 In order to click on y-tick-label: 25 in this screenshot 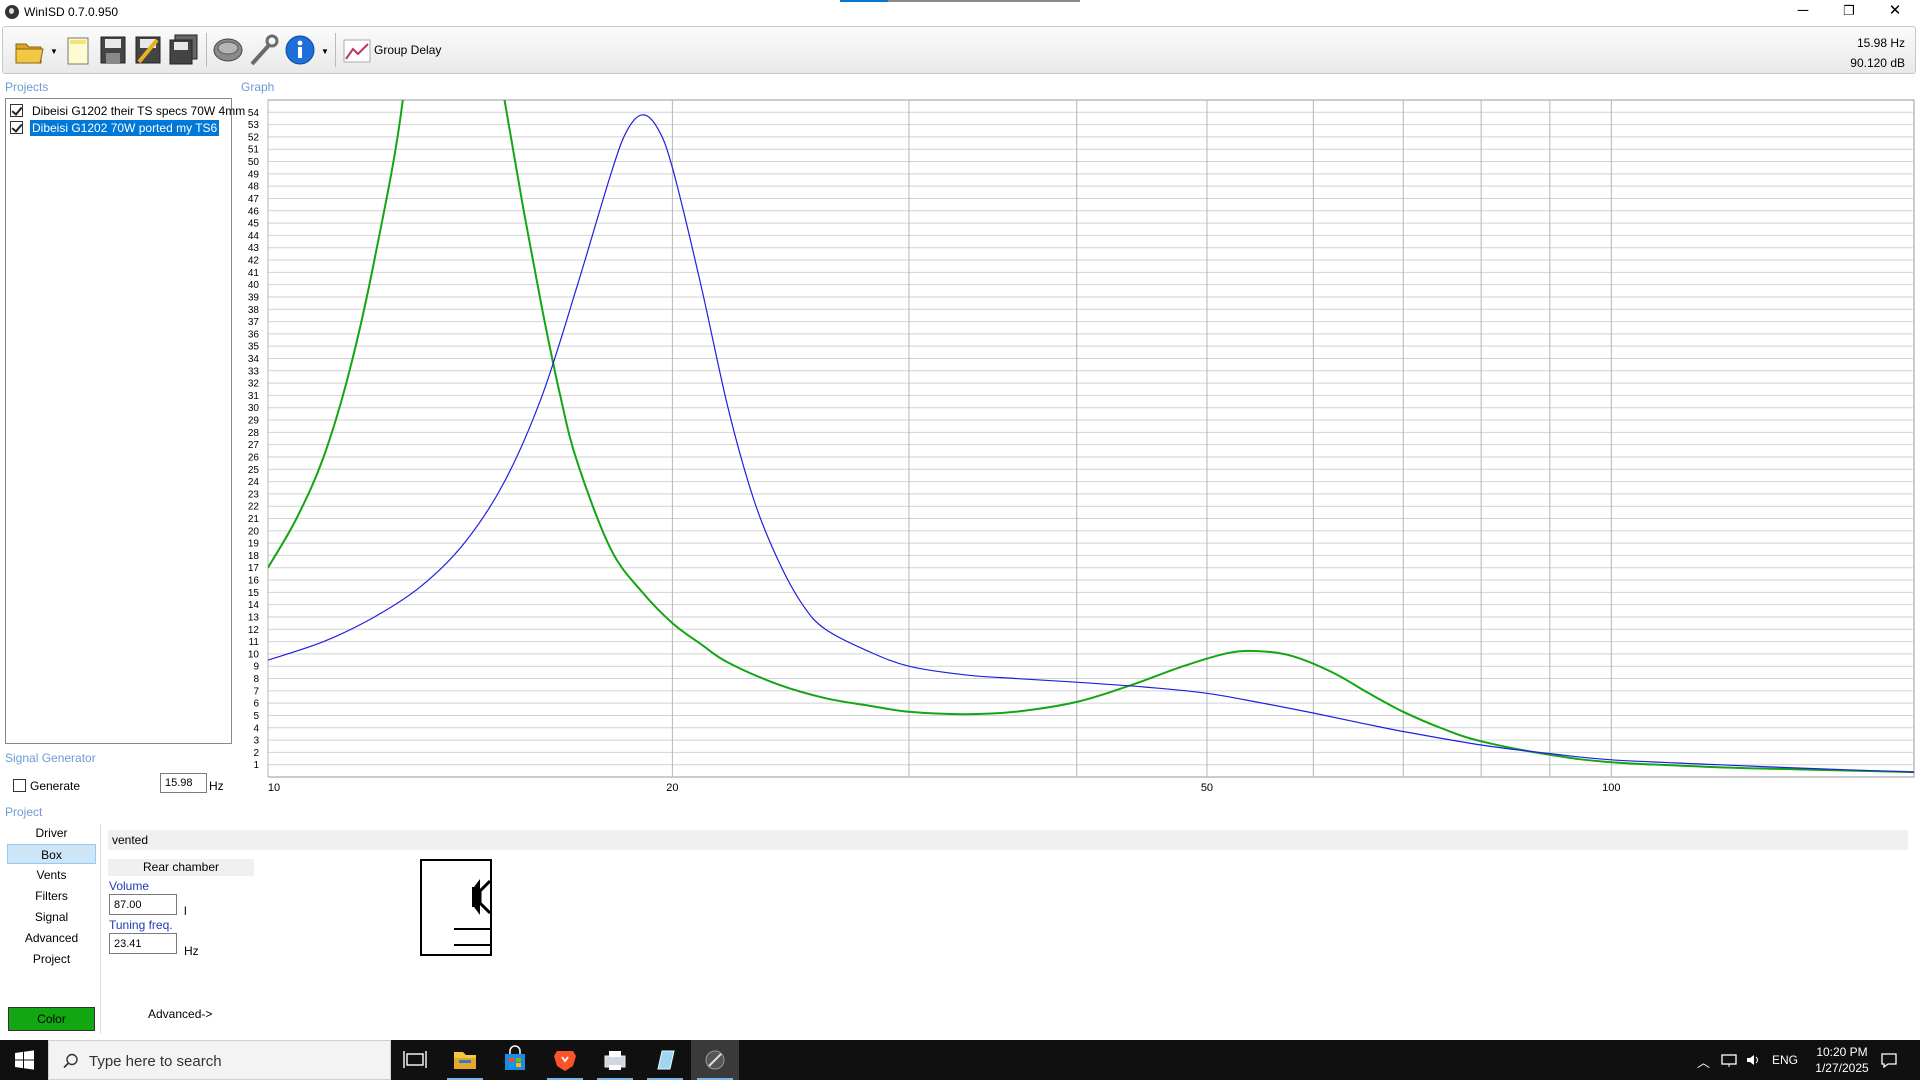, I will do `click(254, 470)`.